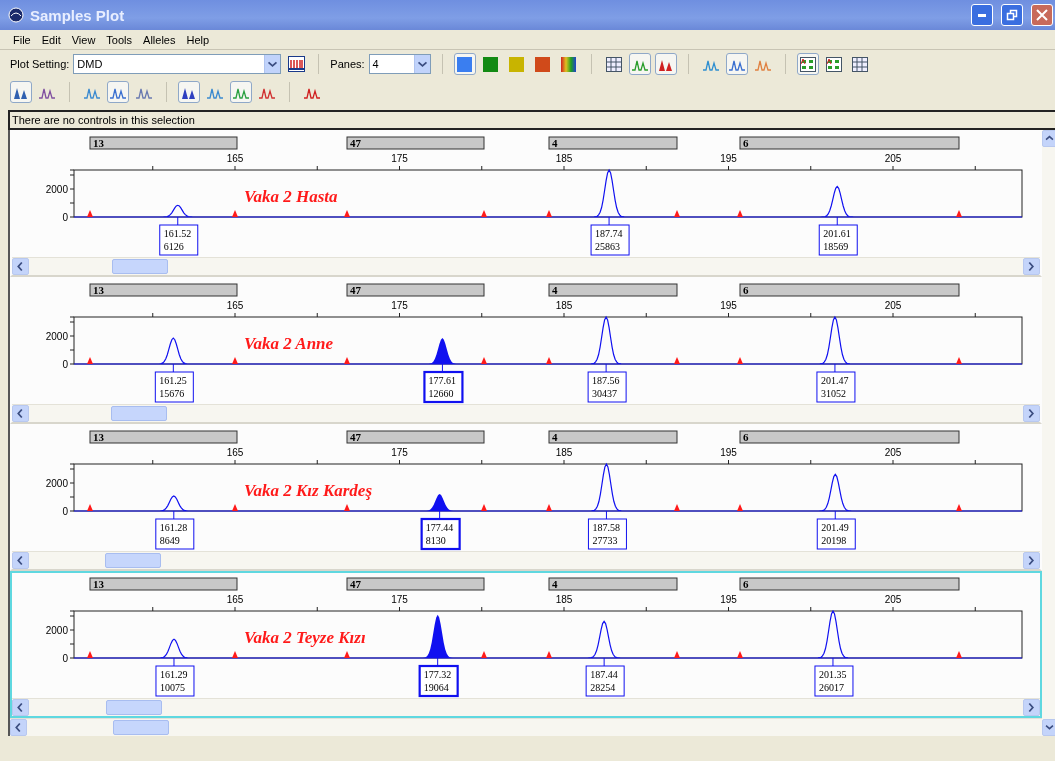  What do you see at coordinates (120, 39) in the screenshot?
I see `menu-item: Tools` at bounding box center [120, 39].